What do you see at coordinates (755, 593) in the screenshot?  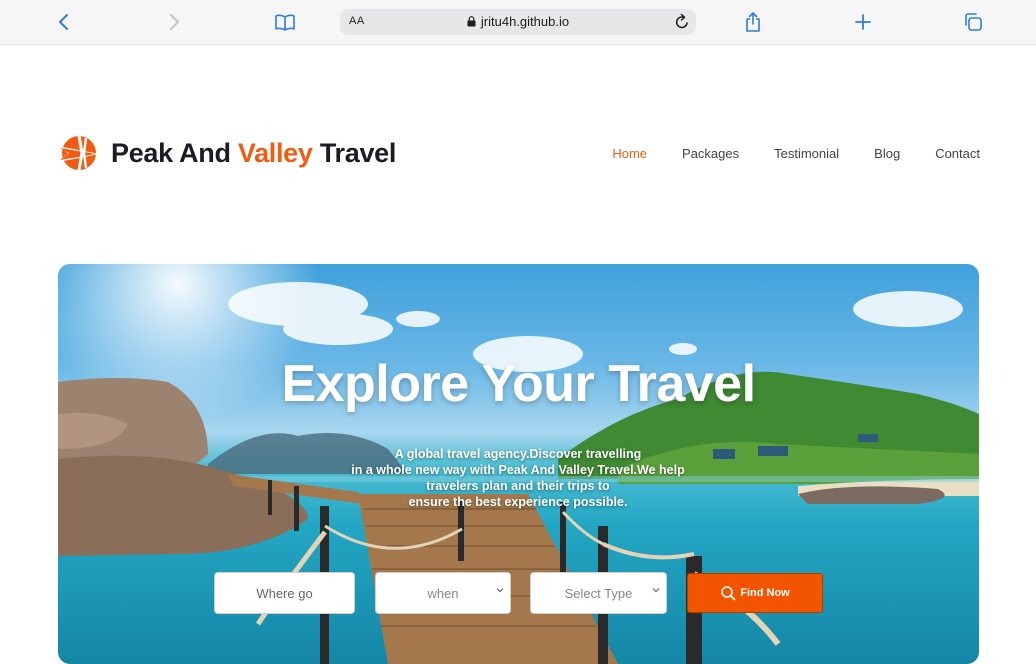 I see `find-now-button: Find Now` at bounding box center [755, 593].